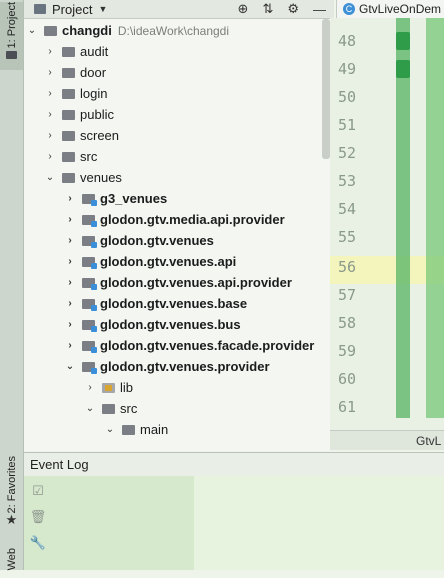  I want to click on hide-panel-icon: —, so click(319, 9).